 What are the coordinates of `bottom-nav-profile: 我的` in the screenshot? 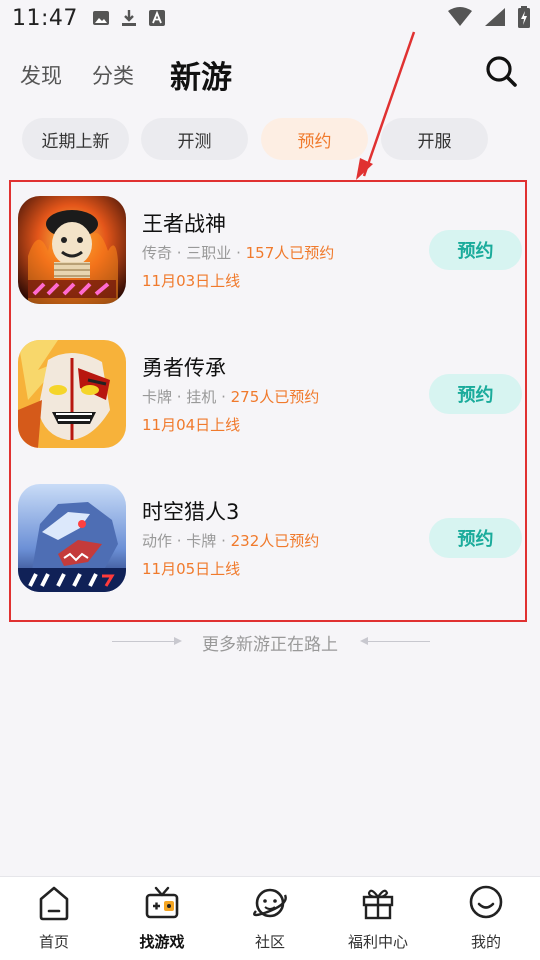 It's located at (486, 918).